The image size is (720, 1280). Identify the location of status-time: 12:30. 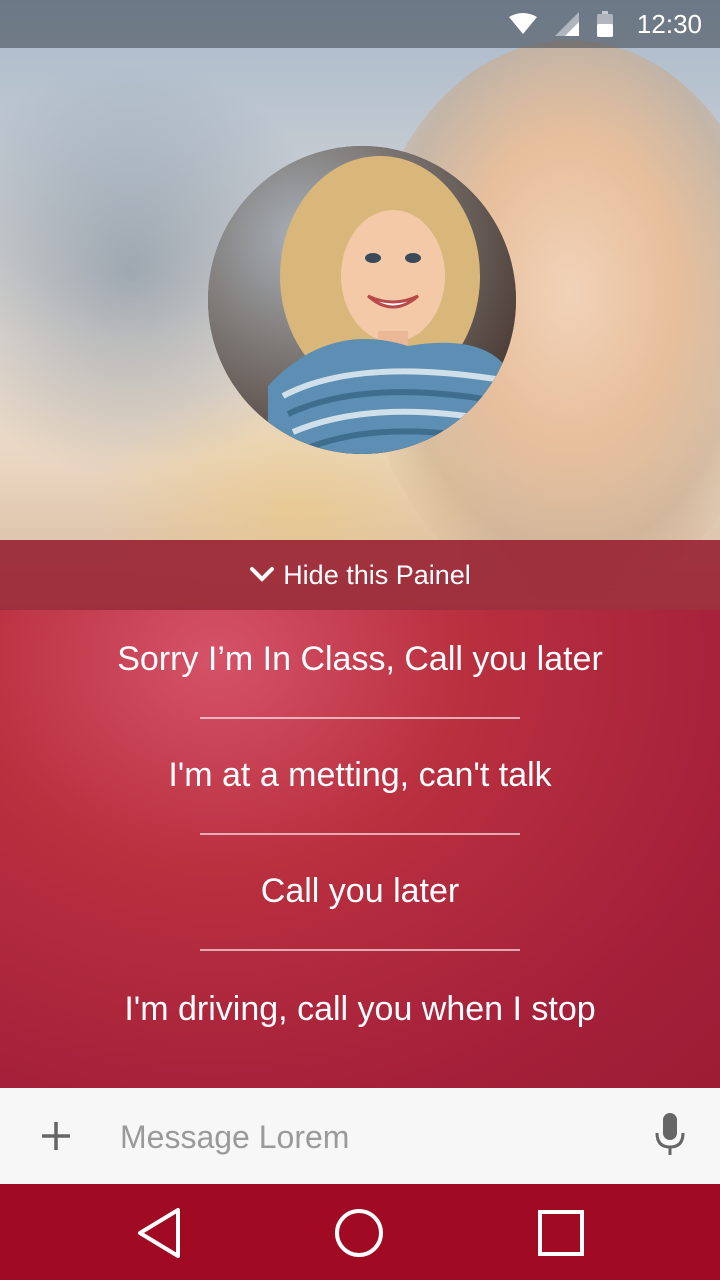
(669, 23).